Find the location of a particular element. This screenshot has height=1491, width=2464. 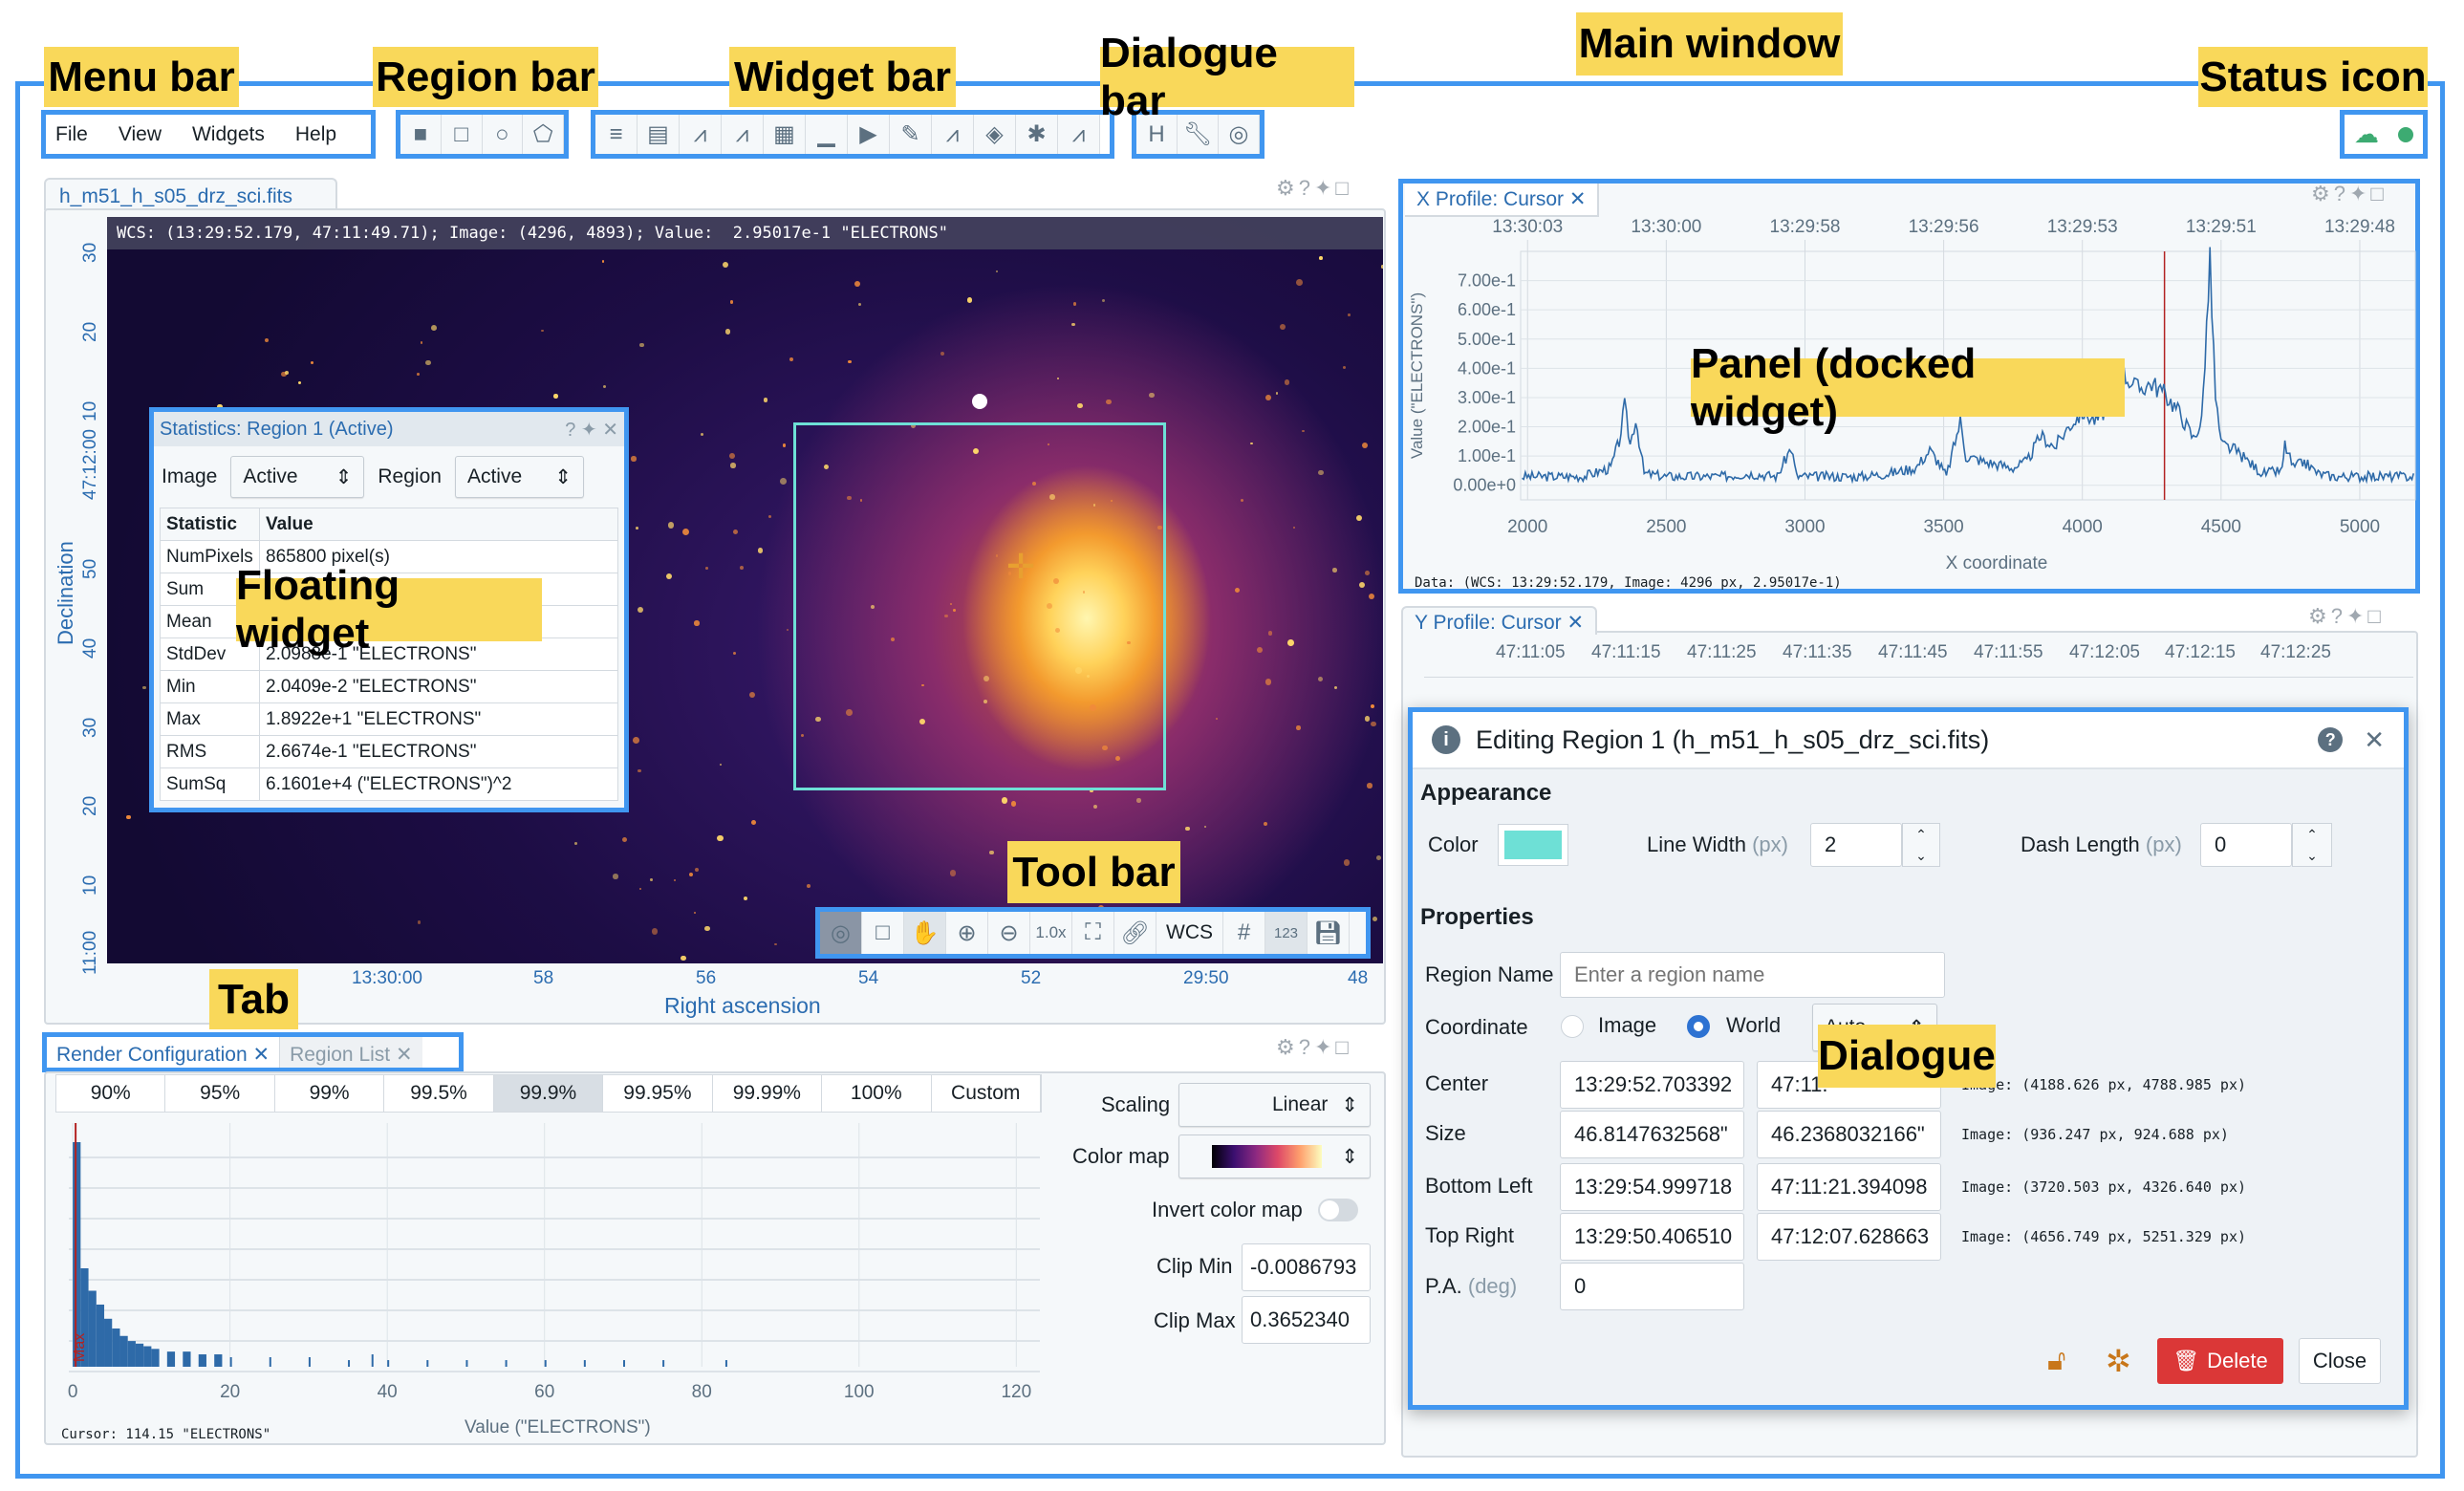

tab-render-configuration: Render Configuration ✕ is located at coordinates (164, 1052).